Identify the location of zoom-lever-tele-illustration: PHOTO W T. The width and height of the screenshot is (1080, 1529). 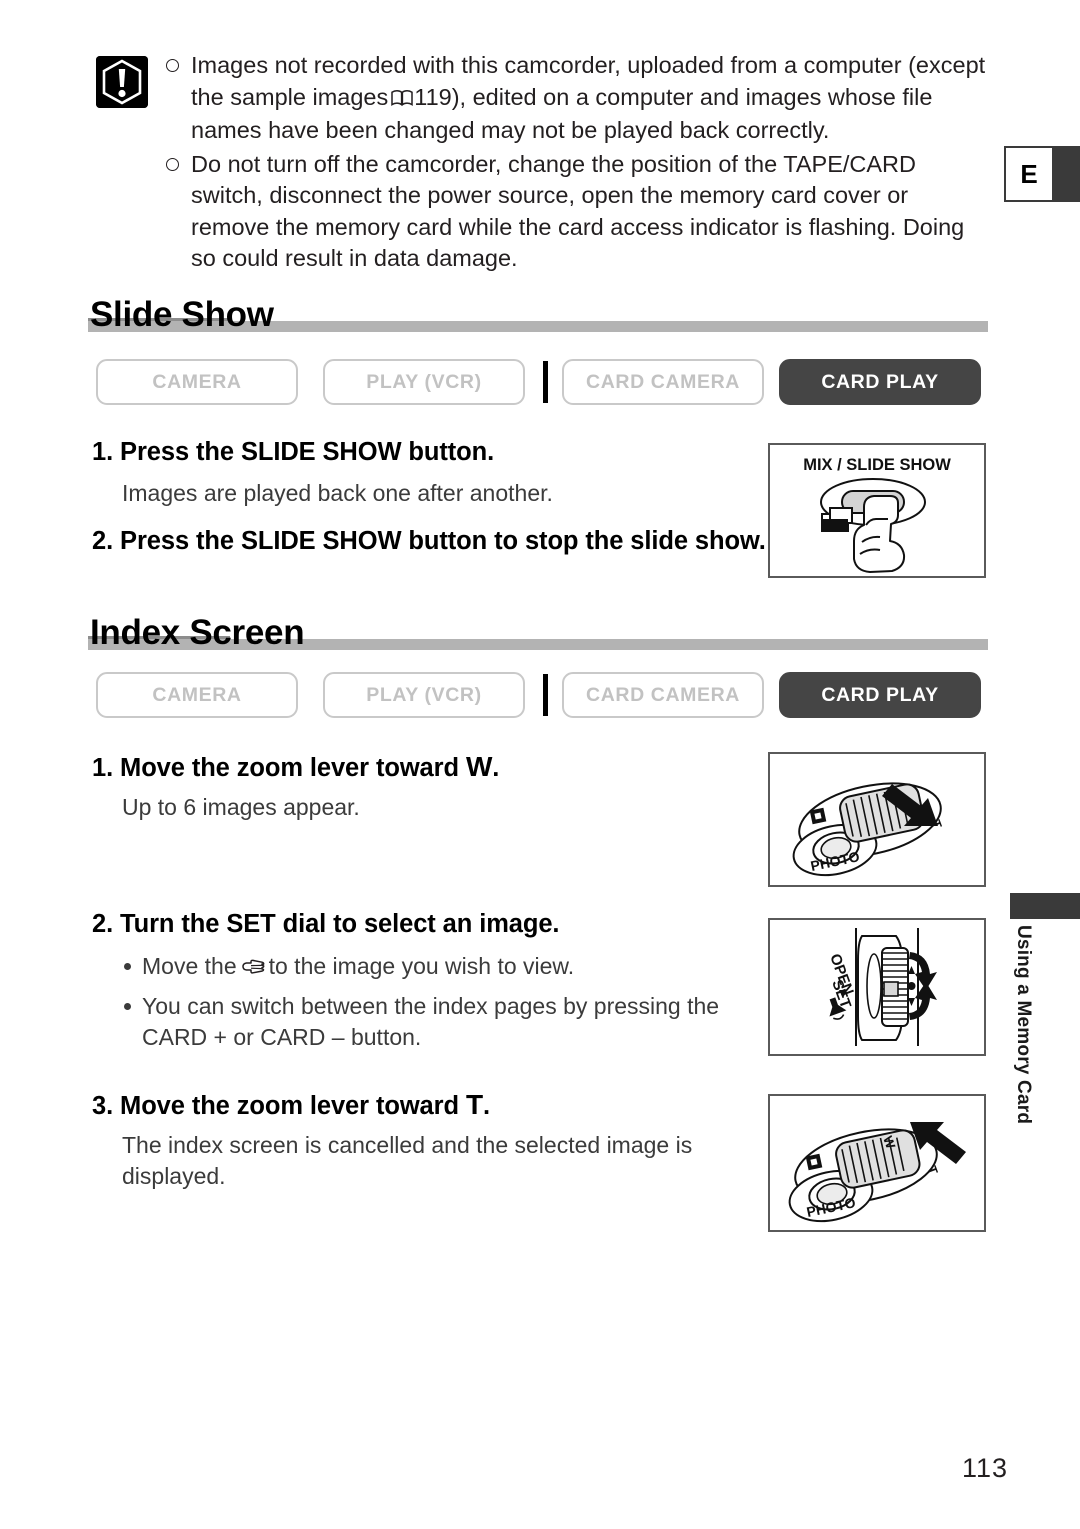
(877, 1163).